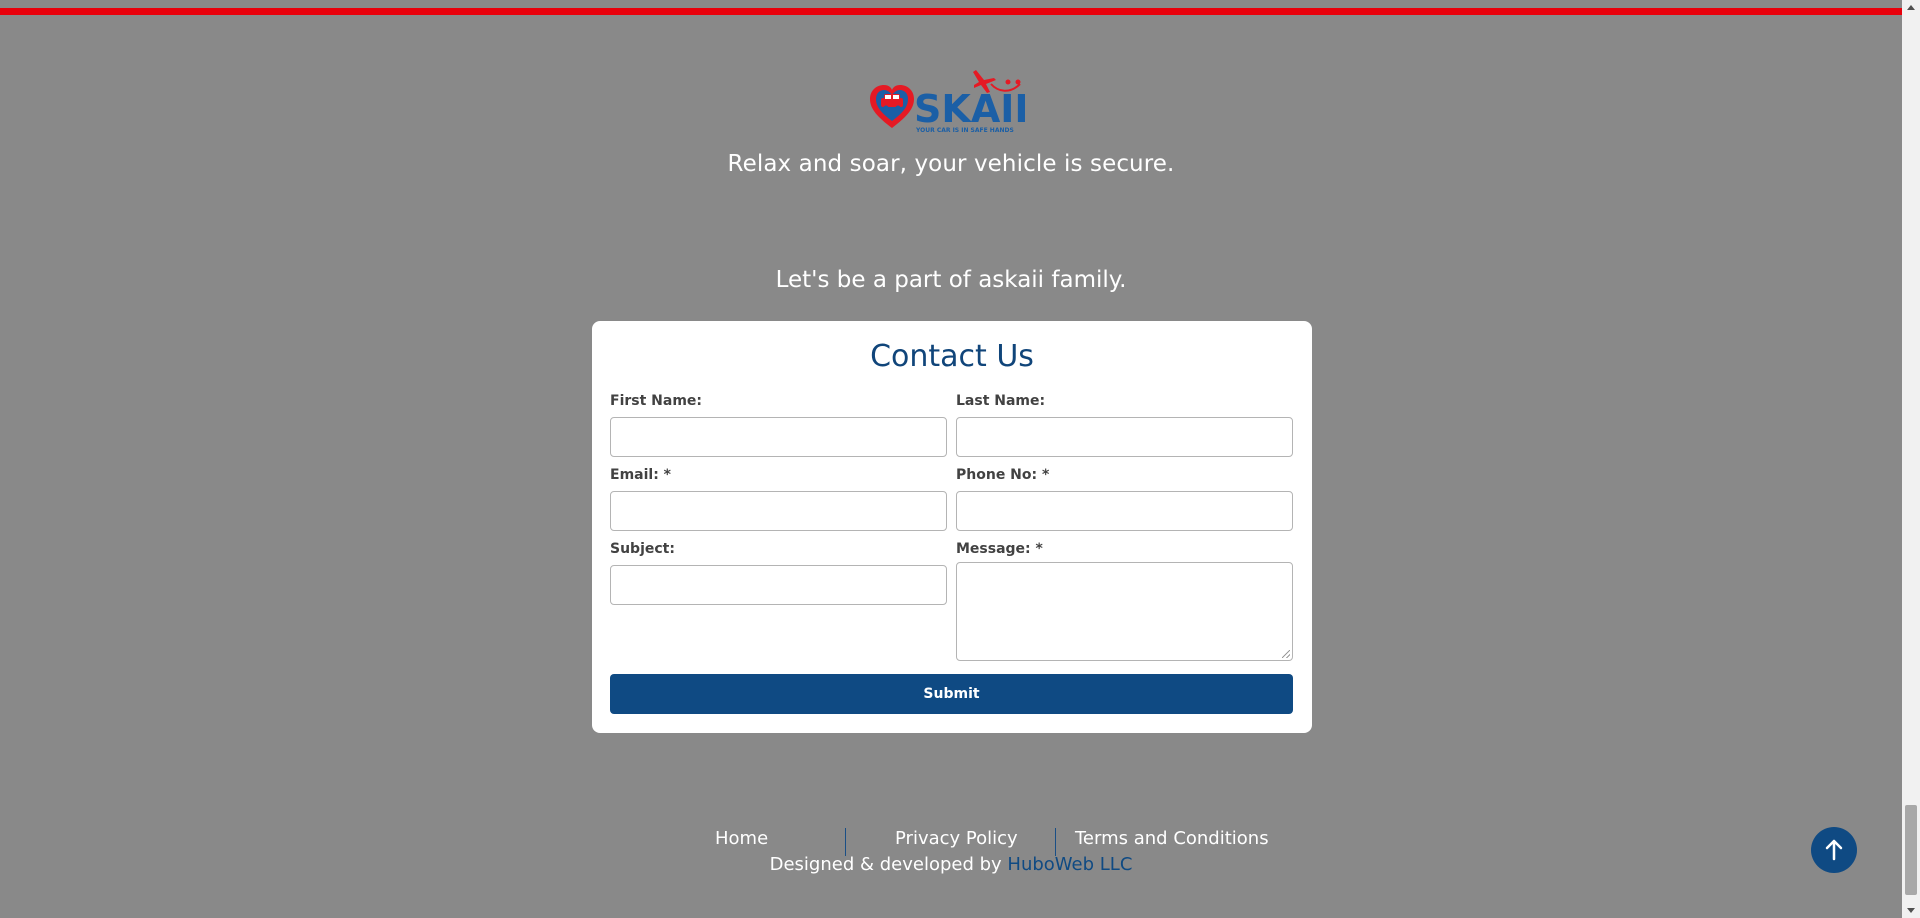 This screenshot has width=1920, height=918. I want to click on credits-company-link: HuboWeb LLC, so click(1069, 864).